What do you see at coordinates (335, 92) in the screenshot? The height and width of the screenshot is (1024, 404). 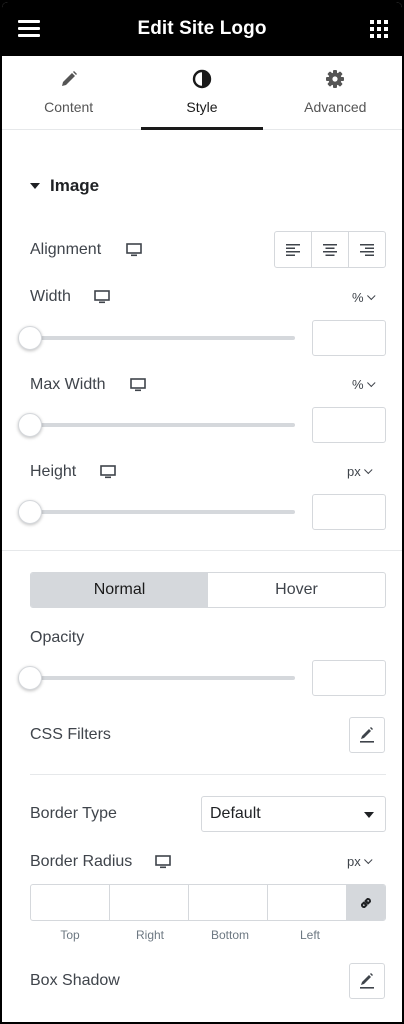 I see `tab-advanced: Advanced` at bounding box center [335, 92].